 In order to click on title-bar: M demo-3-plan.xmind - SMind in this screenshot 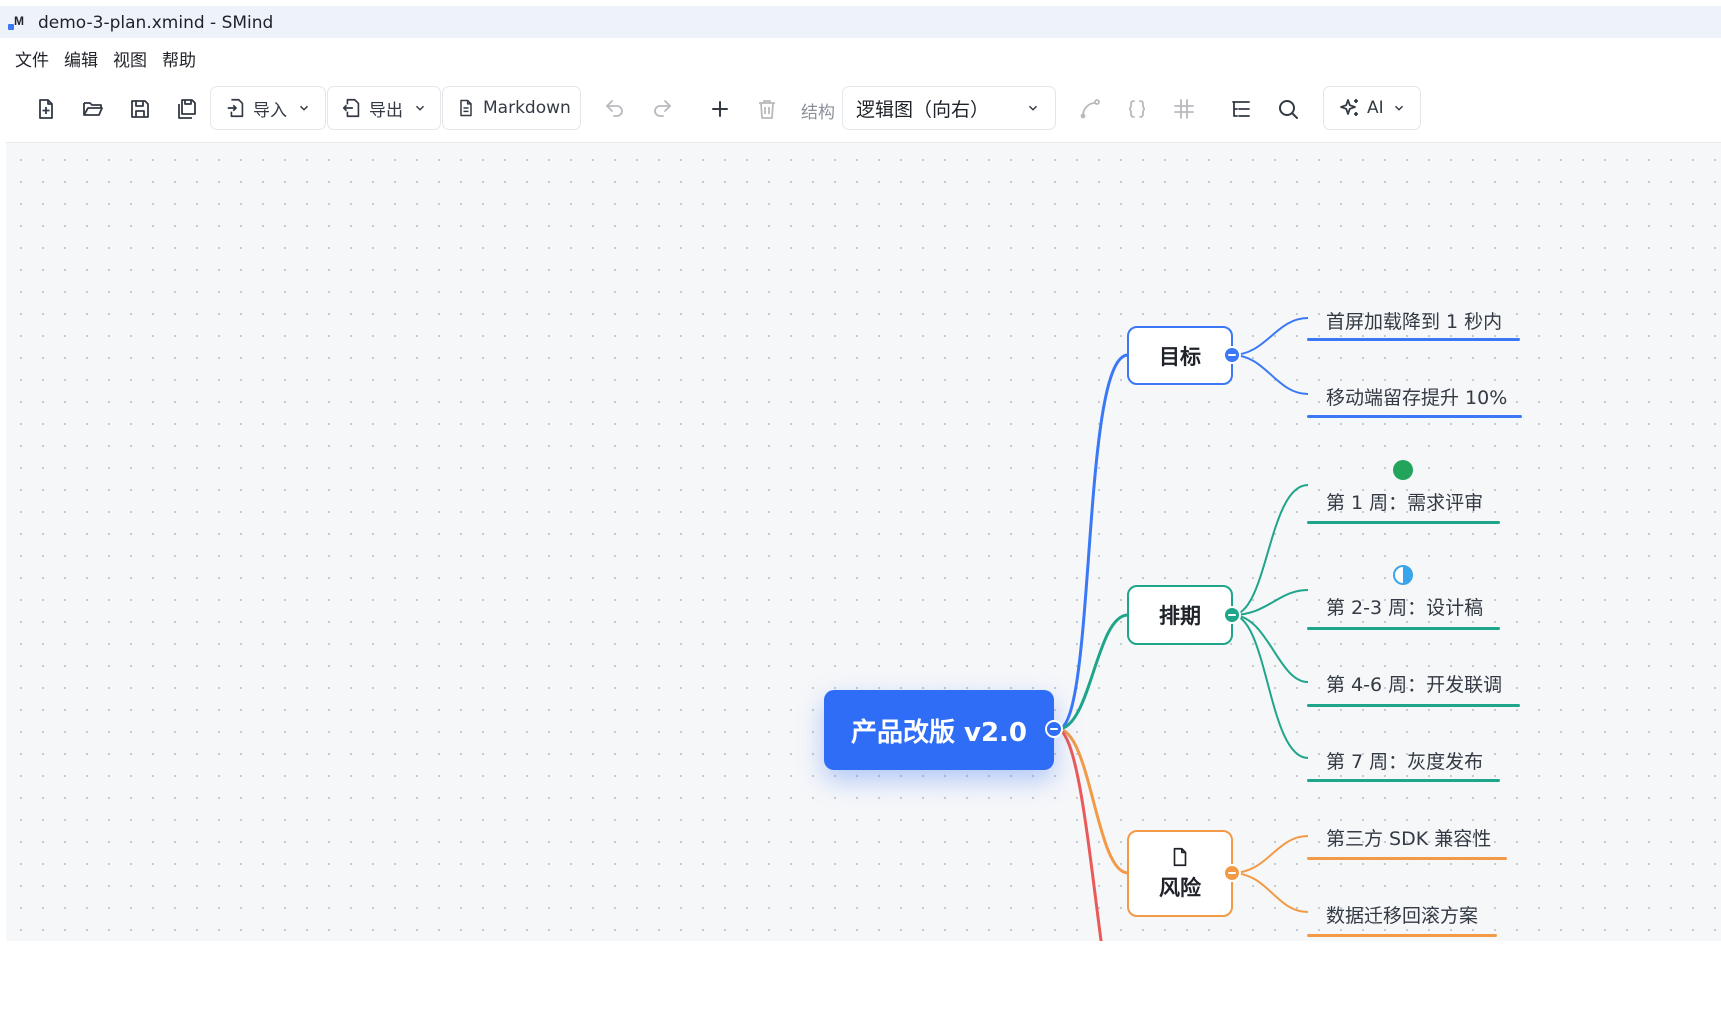, I will do `click(860, 22)`.